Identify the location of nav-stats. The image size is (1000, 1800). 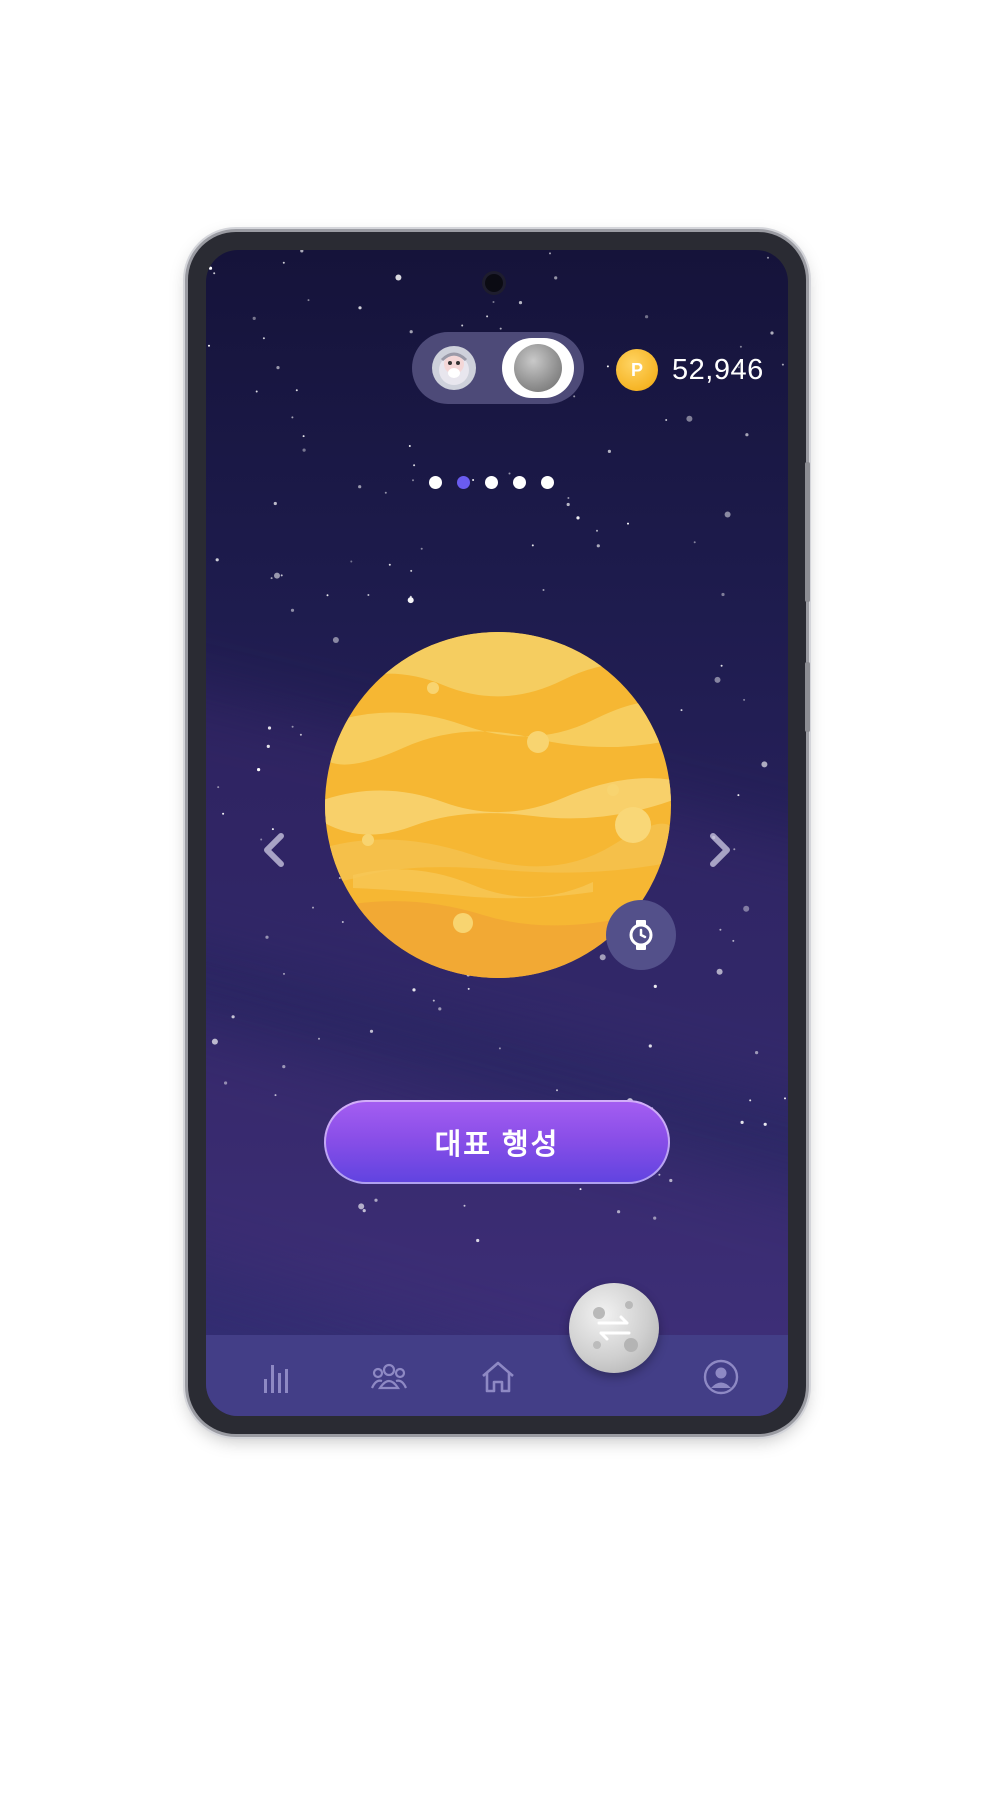
(278, 1377).